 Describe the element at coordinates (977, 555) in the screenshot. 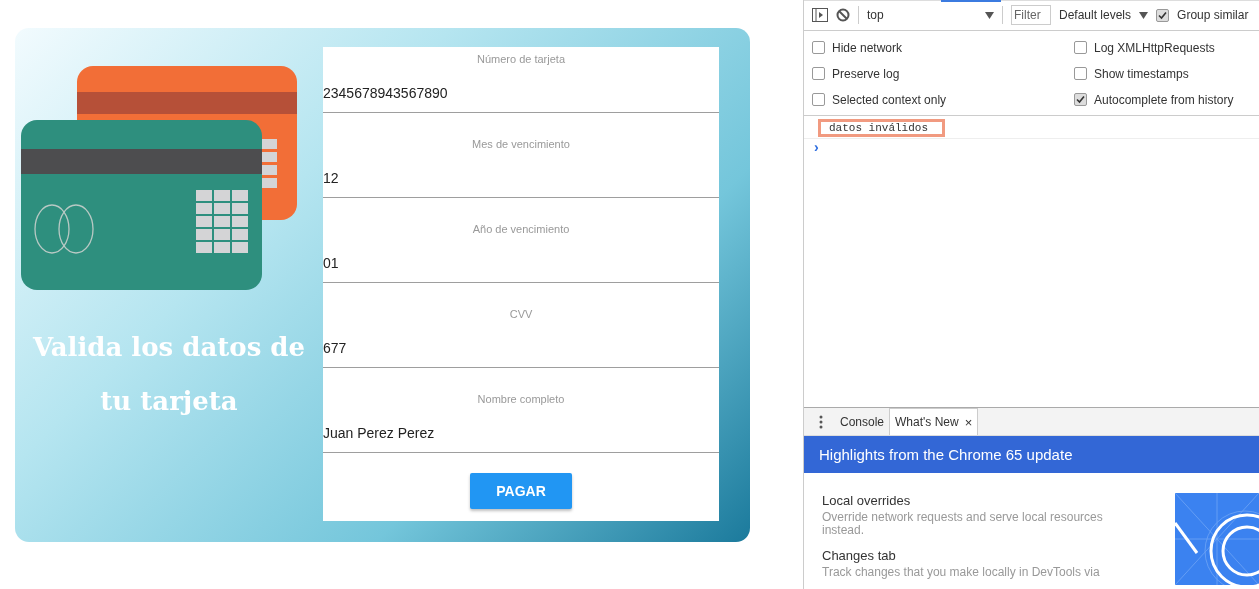

I see `feature-title: Changes tab` at that location.